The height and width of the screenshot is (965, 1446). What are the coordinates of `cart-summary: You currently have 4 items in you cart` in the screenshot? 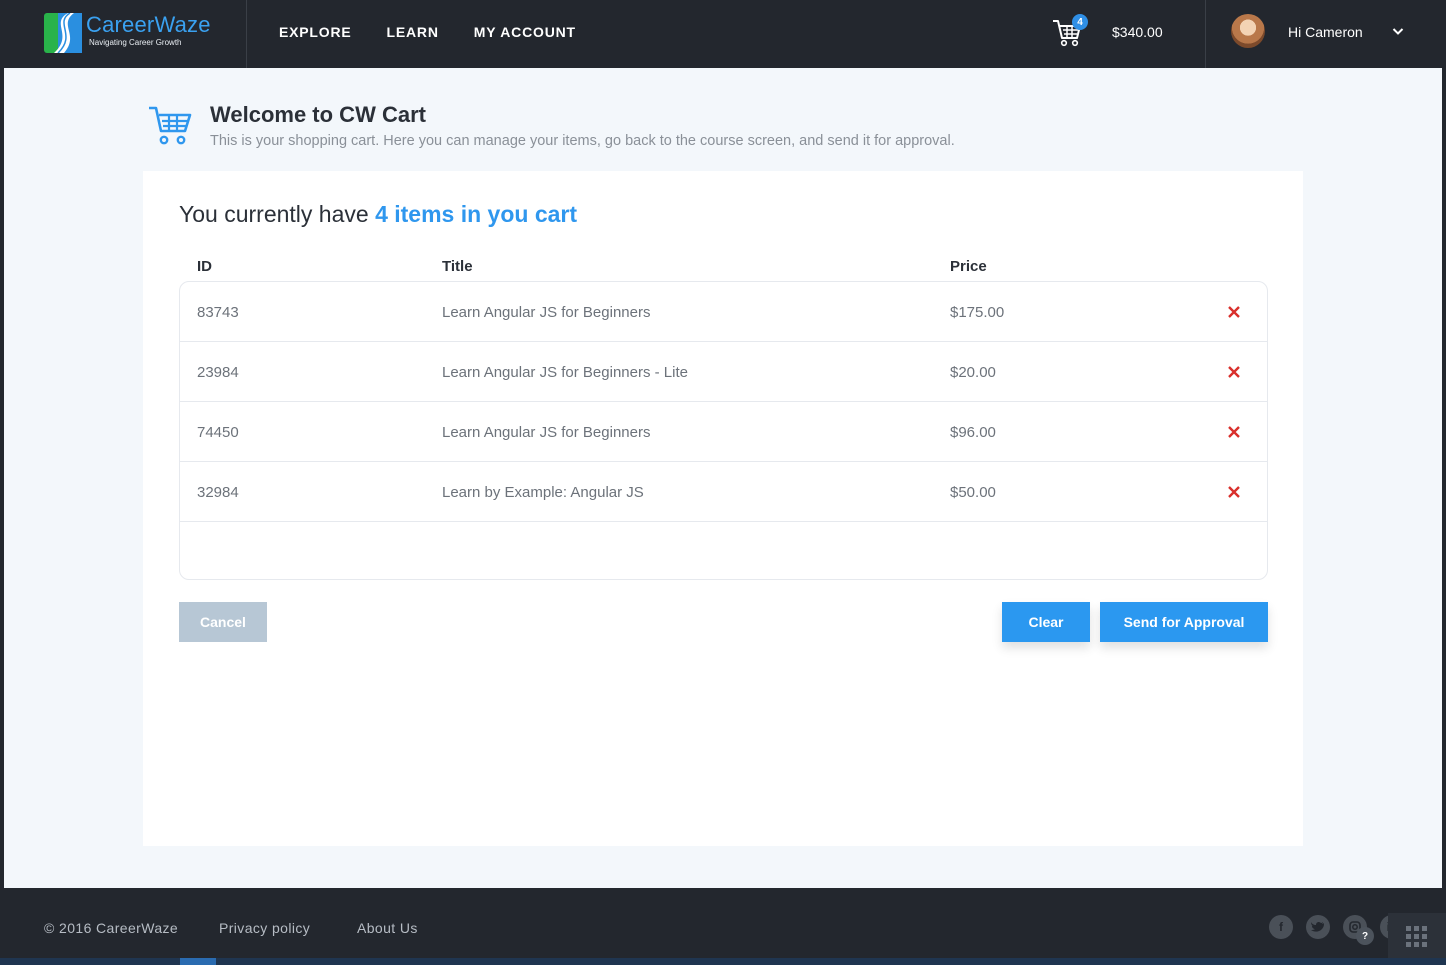 It's located at (378, 214).